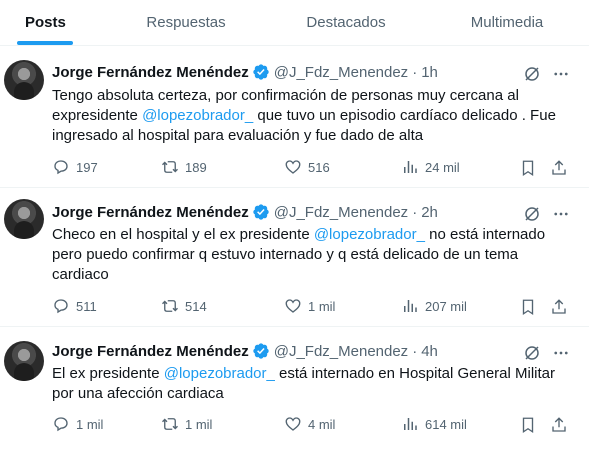 This screenshot has width=589, height=452. Describe the element at coordinates (87, 167) in the screenshot. I see `reply-count: 197` at that location.